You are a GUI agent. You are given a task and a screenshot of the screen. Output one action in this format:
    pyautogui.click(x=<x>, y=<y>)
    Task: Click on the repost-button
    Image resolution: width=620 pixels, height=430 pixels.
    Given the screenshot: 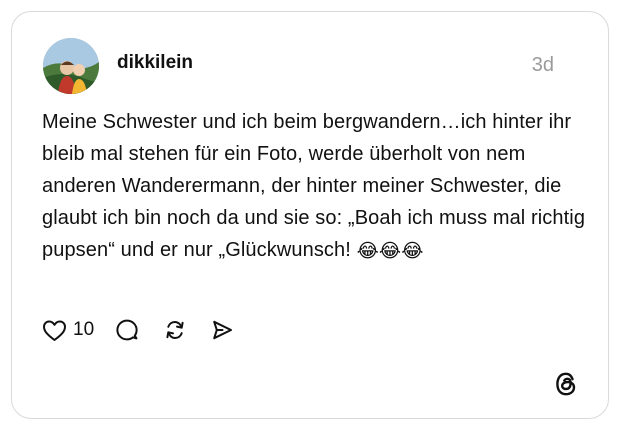 What is the action you would take?
    pyautogui.click(x=175, y=330)
    